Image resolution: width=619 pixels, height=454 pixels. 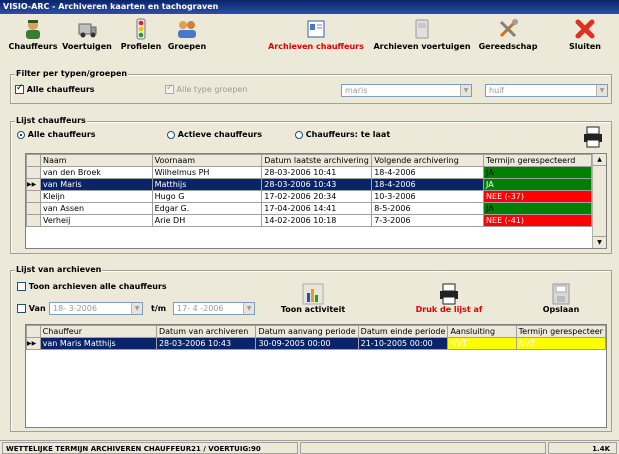 What do you see at coordinates (307, 331) in the screenshot?
I see `column-header: Datum aanvang periode` at bounding box center [307, 331].